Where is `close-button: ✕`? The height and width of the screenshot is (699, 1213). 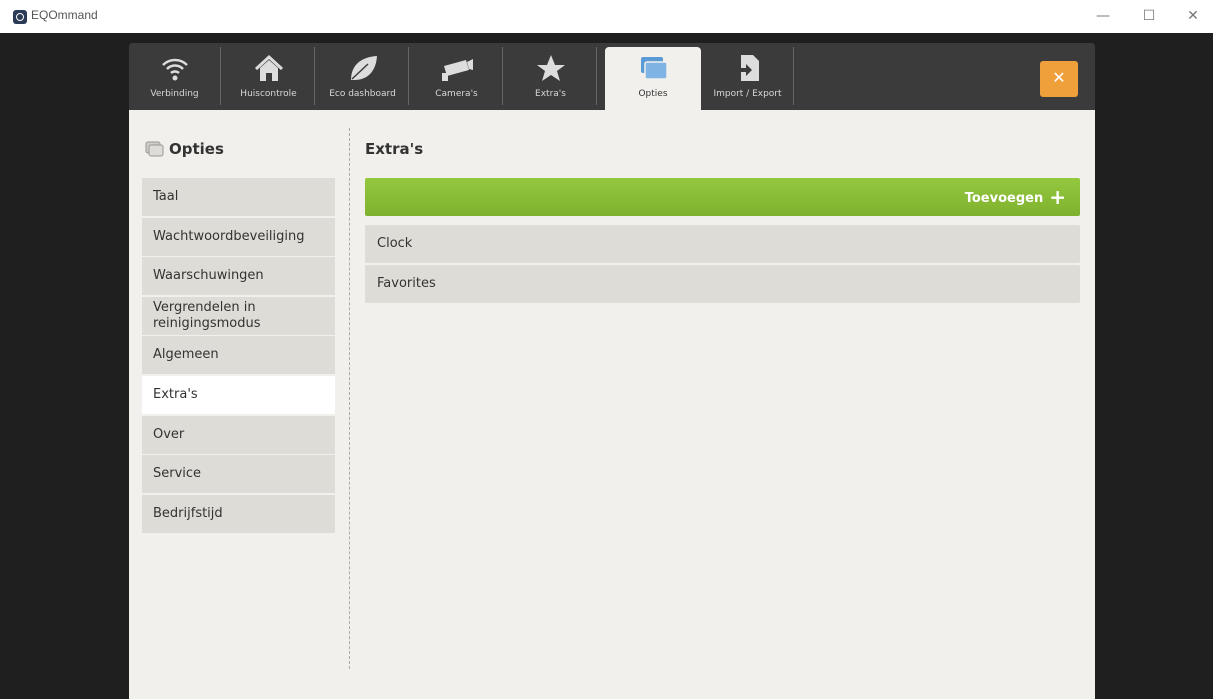
close-button: ✕ is located at coordinates (1059, 79).